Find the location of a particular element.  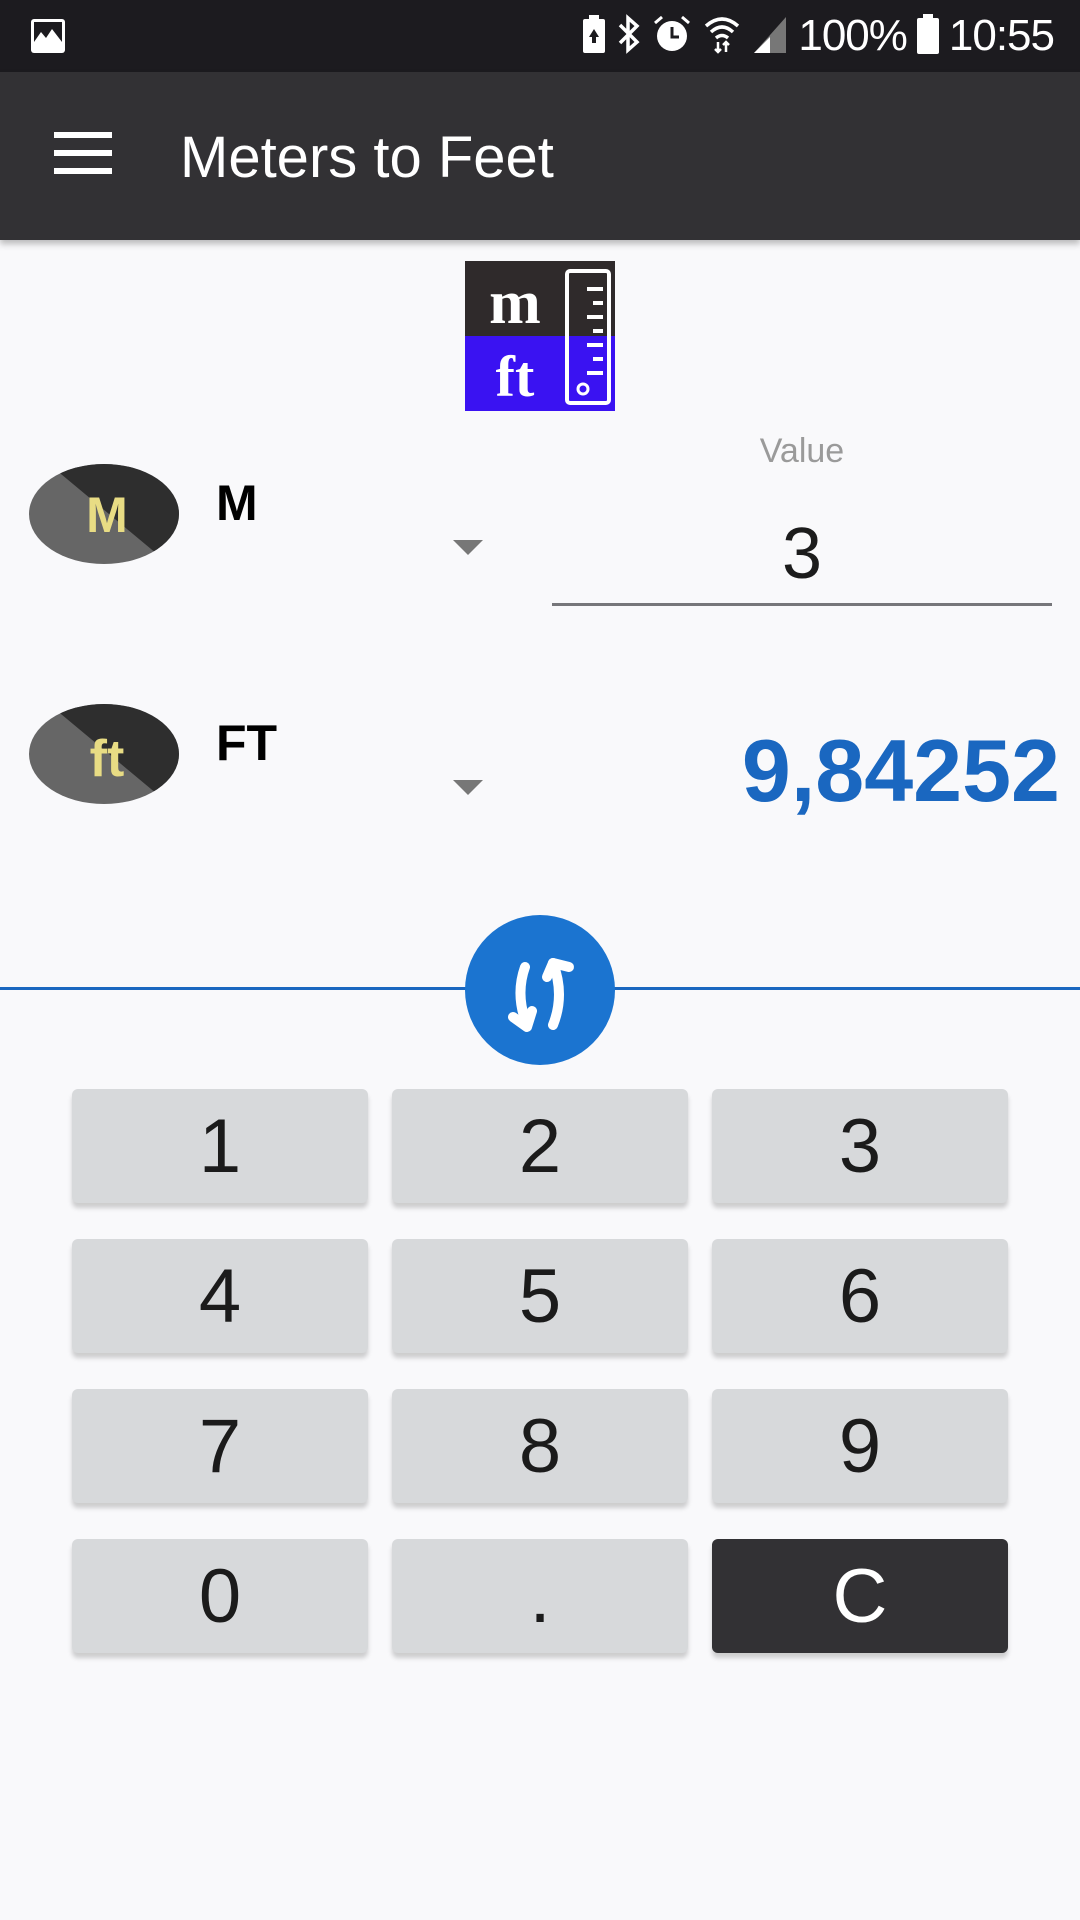

page-title: Meters to Feet is located at coordinates (367, 157).